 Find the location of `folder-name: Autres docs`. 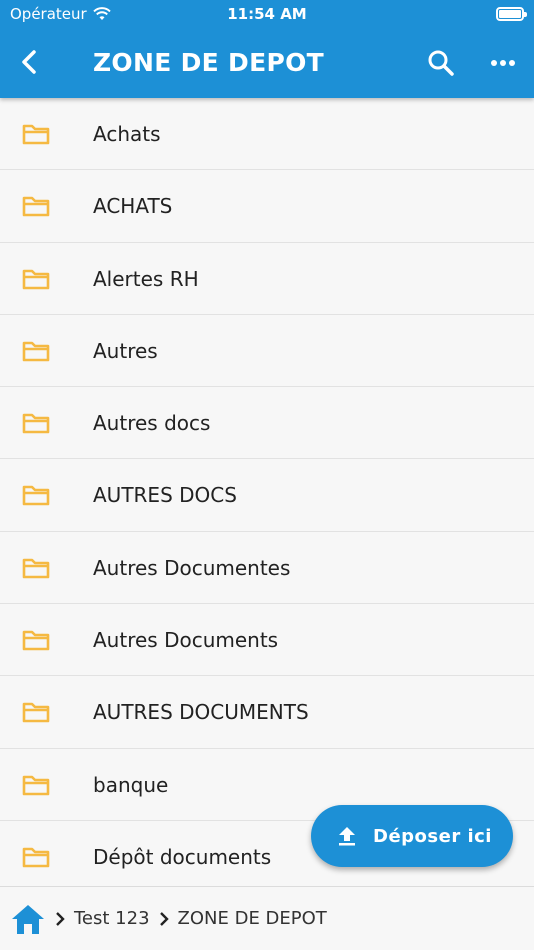

folder-name: Autres docs is located at coordinates (152, 423).